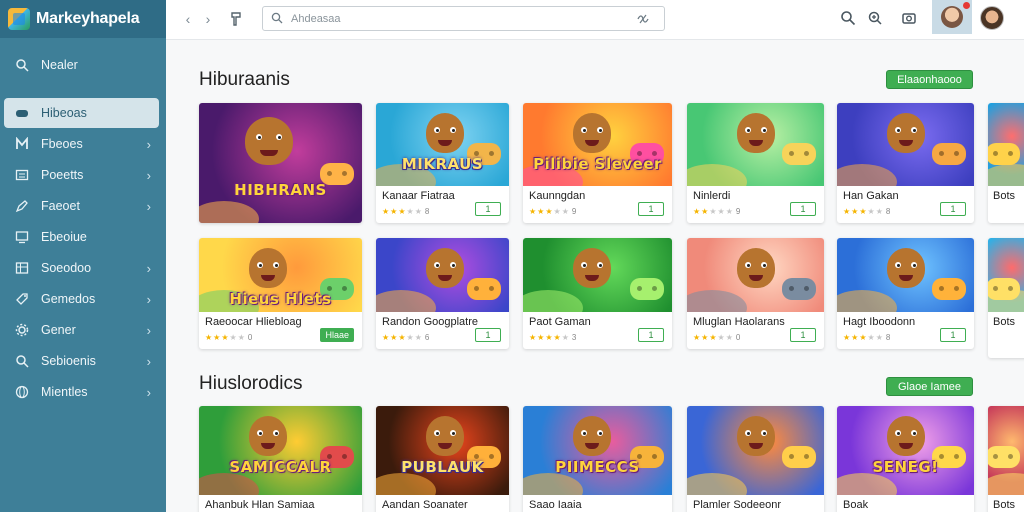 The height and width of the screenshot is (512, 1024). What do you see at coordinates (755, 163) in the screenshot?
I see `game-card: Ninlerdi ★★★★★ 9 1` at bounding box center [755, 163].